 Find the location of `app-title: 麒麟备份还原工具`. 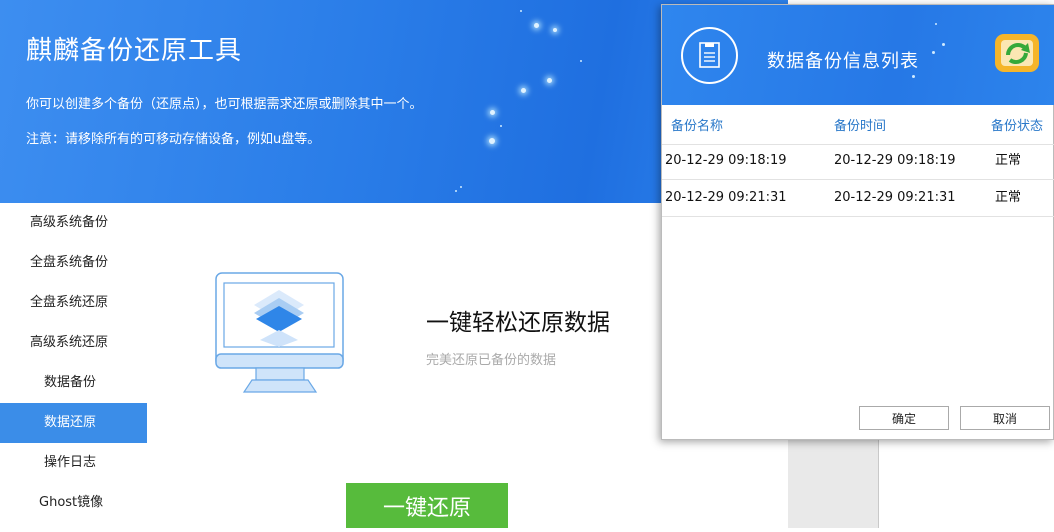

app-title: 麒麟备份还原工具 is located at coordinates (134, 51).